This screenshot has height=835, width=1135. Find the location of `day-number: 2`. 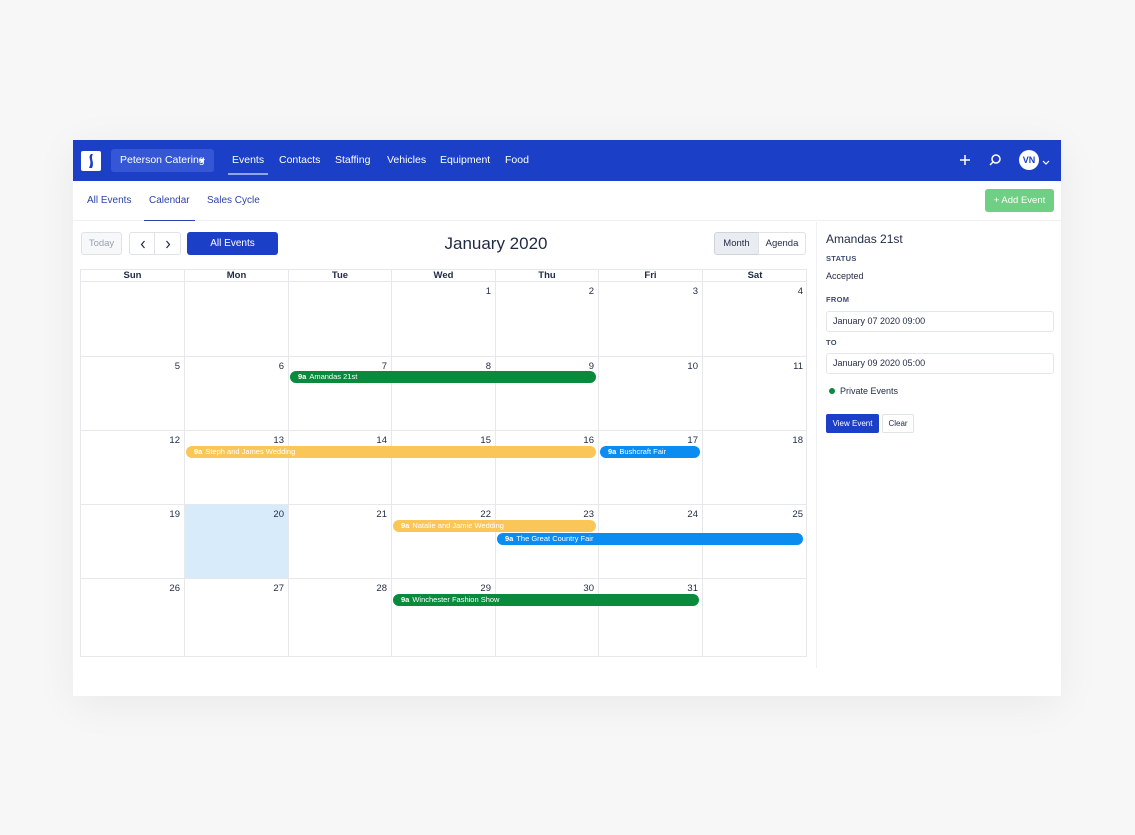

day-number: 2 is located at coordinates (591, 291).